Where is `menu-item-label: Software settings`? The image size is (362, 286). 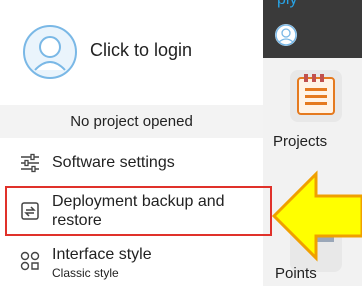
menu-item-label: Software settings is located at coordinates (113, 162).